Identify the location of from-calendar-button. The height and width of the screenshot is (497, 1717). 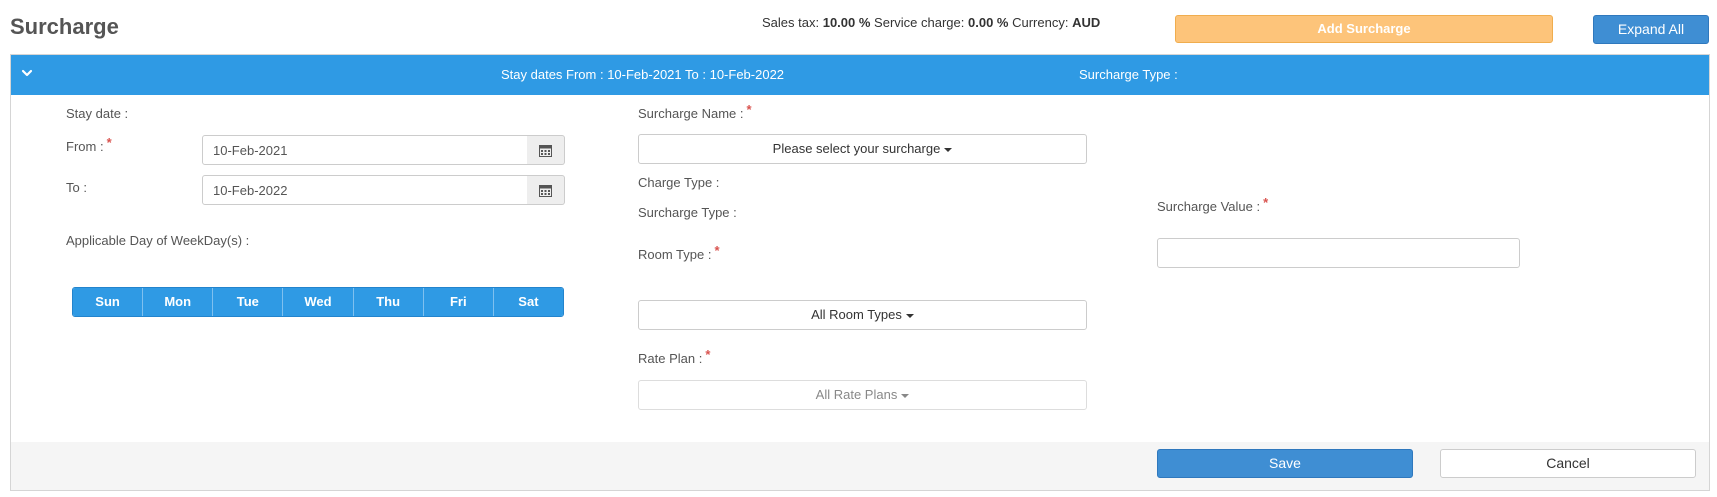
(546, 150).